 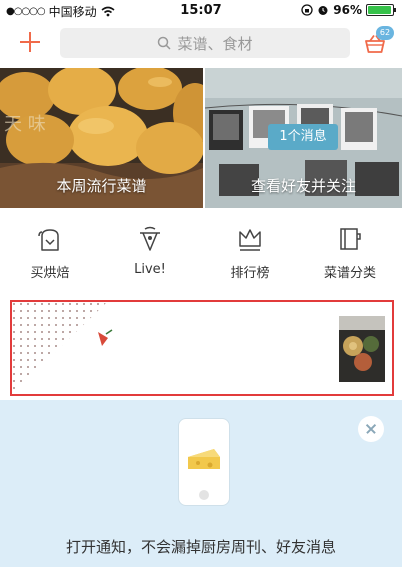 What do you see at coordinates (371, 429) in the screenshot?
I see `close-notification-button` at bounding box center [371, 429].